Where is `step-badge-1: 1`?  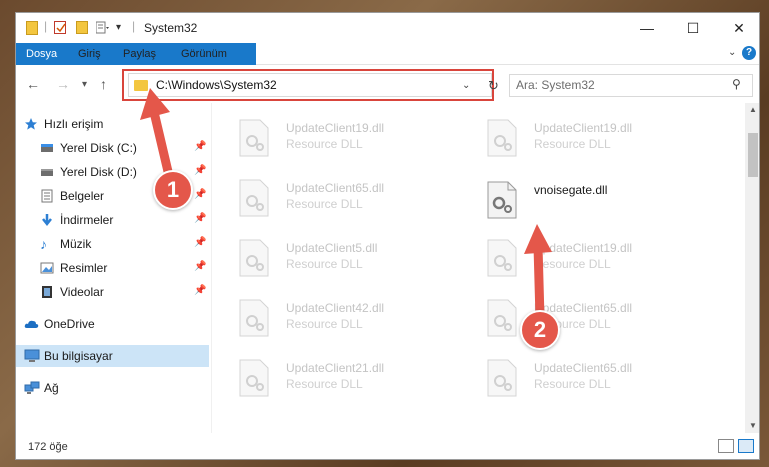 step-badge-1: 1 is located at coordinates (173, 190).